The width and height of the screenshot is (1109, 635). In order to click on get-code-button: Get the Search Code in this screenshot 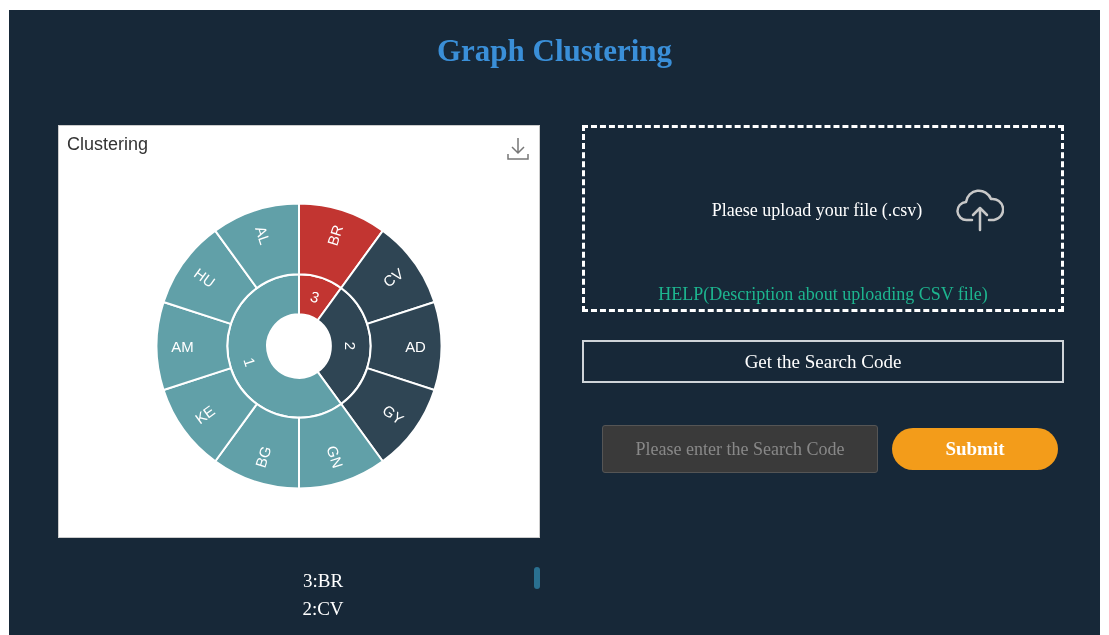, I will do `click(823, 361)`.